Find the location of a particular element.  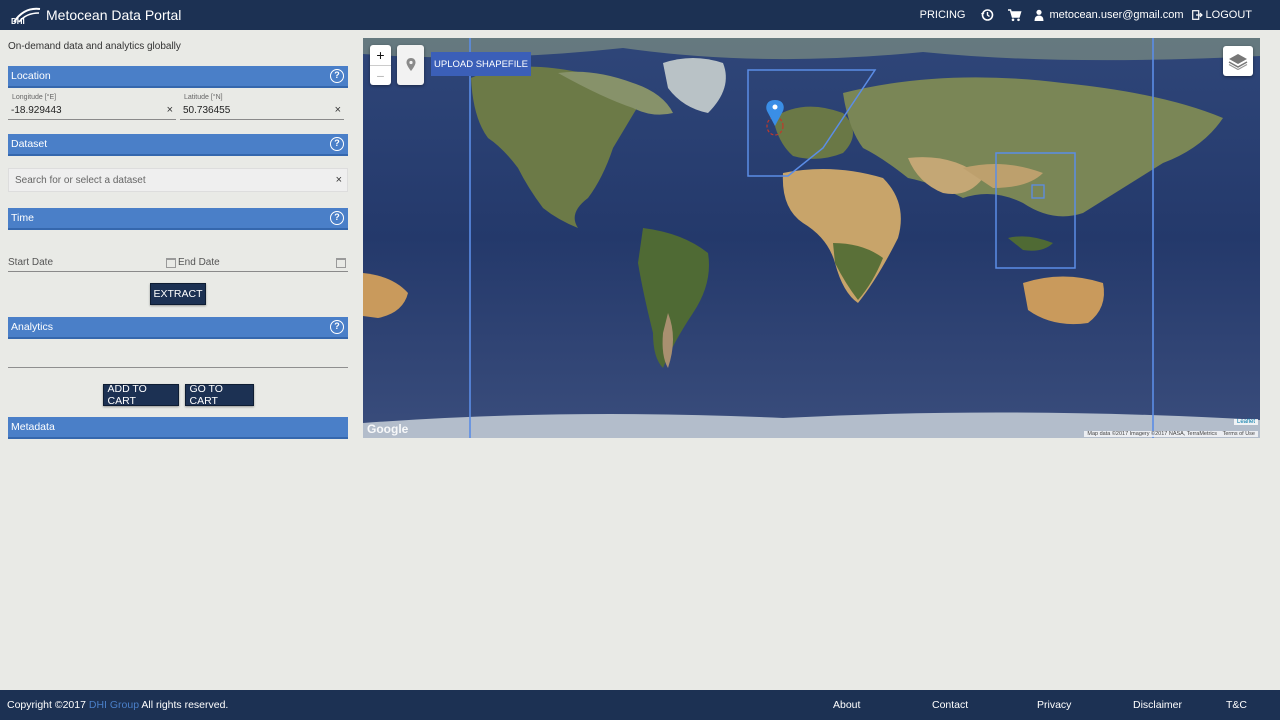

clear-dataset-icon: × is located at coordinates (339, 180).